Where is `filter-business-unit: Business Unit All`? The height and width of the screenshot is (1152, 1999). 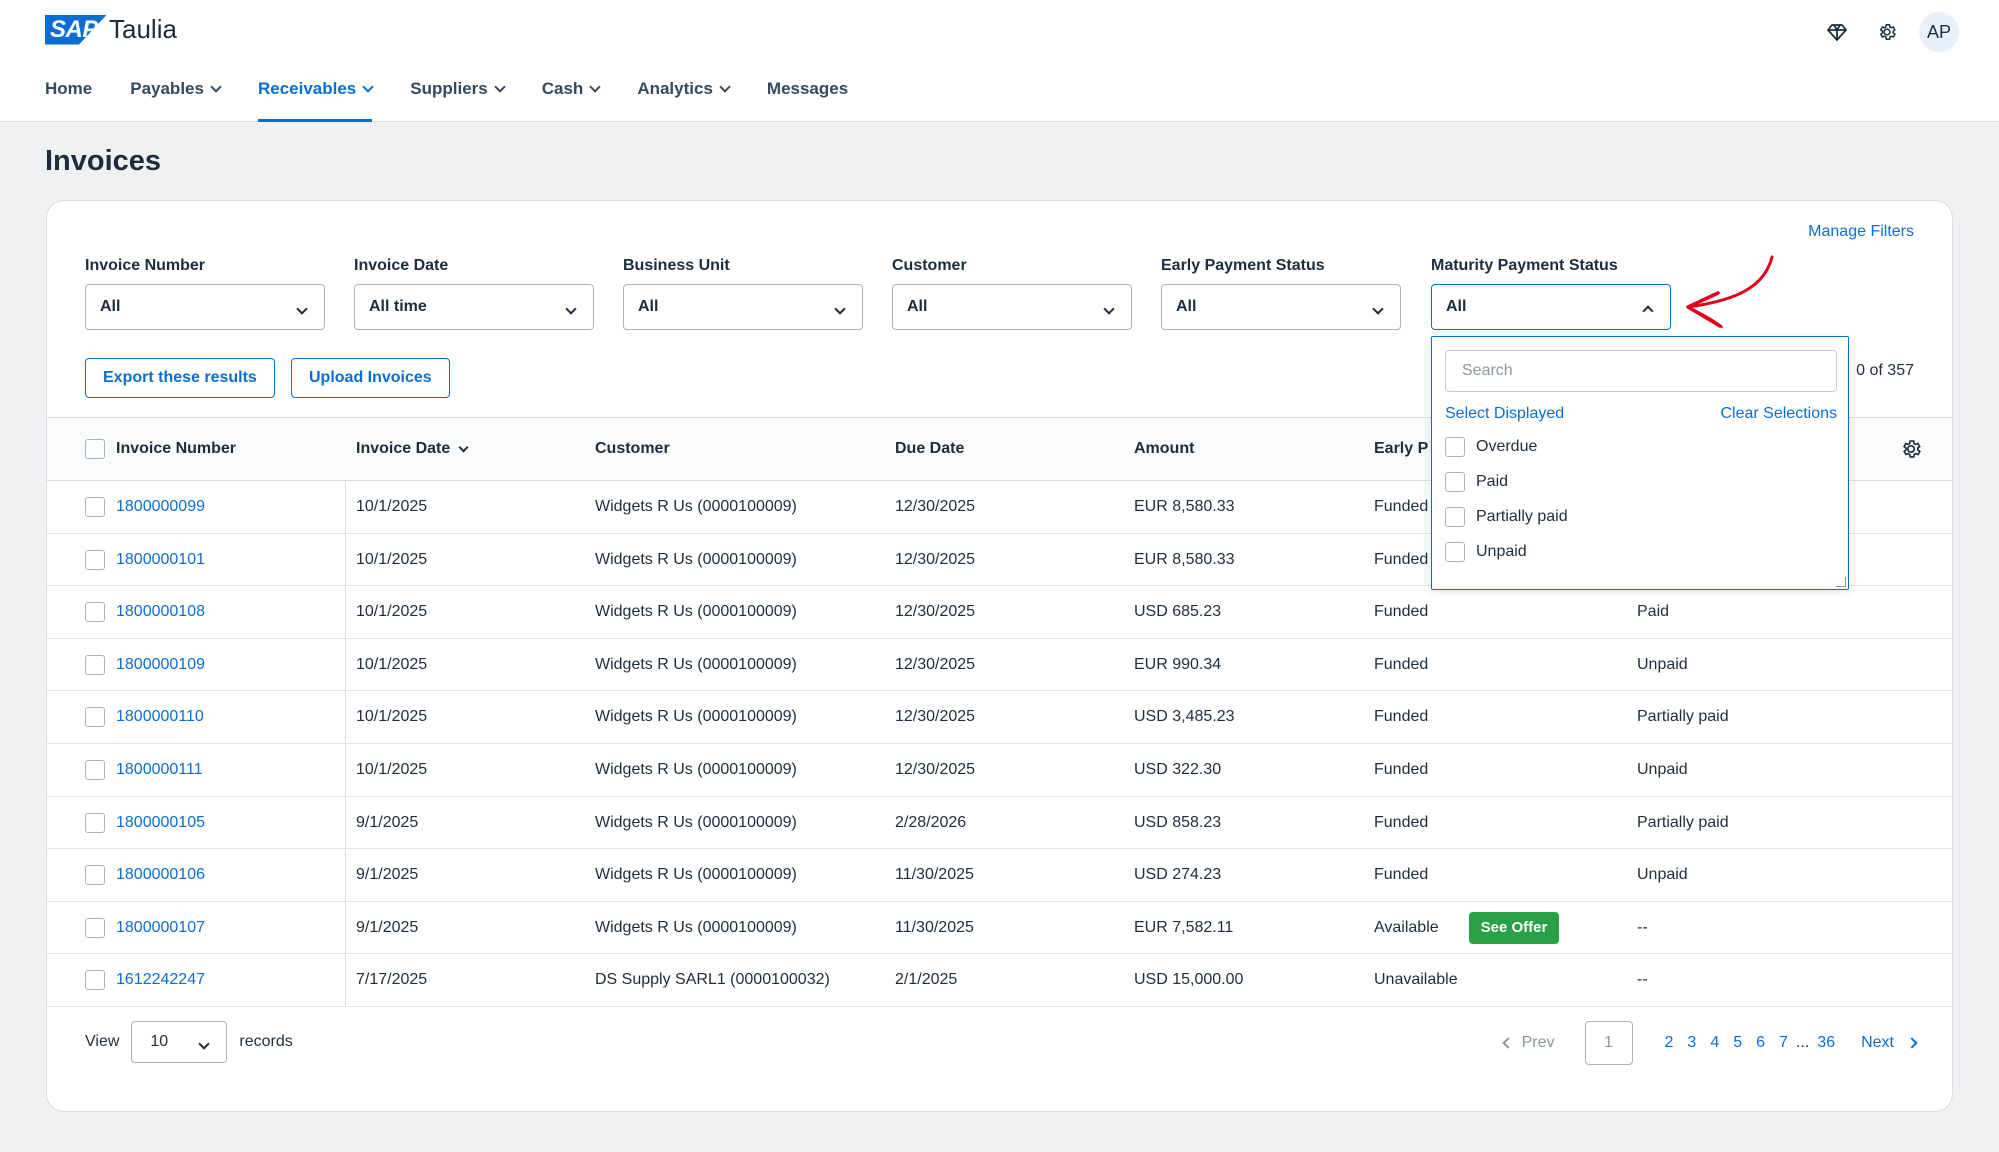 filter-business-unit: Business Unit All is located at coordinates (743, 293).